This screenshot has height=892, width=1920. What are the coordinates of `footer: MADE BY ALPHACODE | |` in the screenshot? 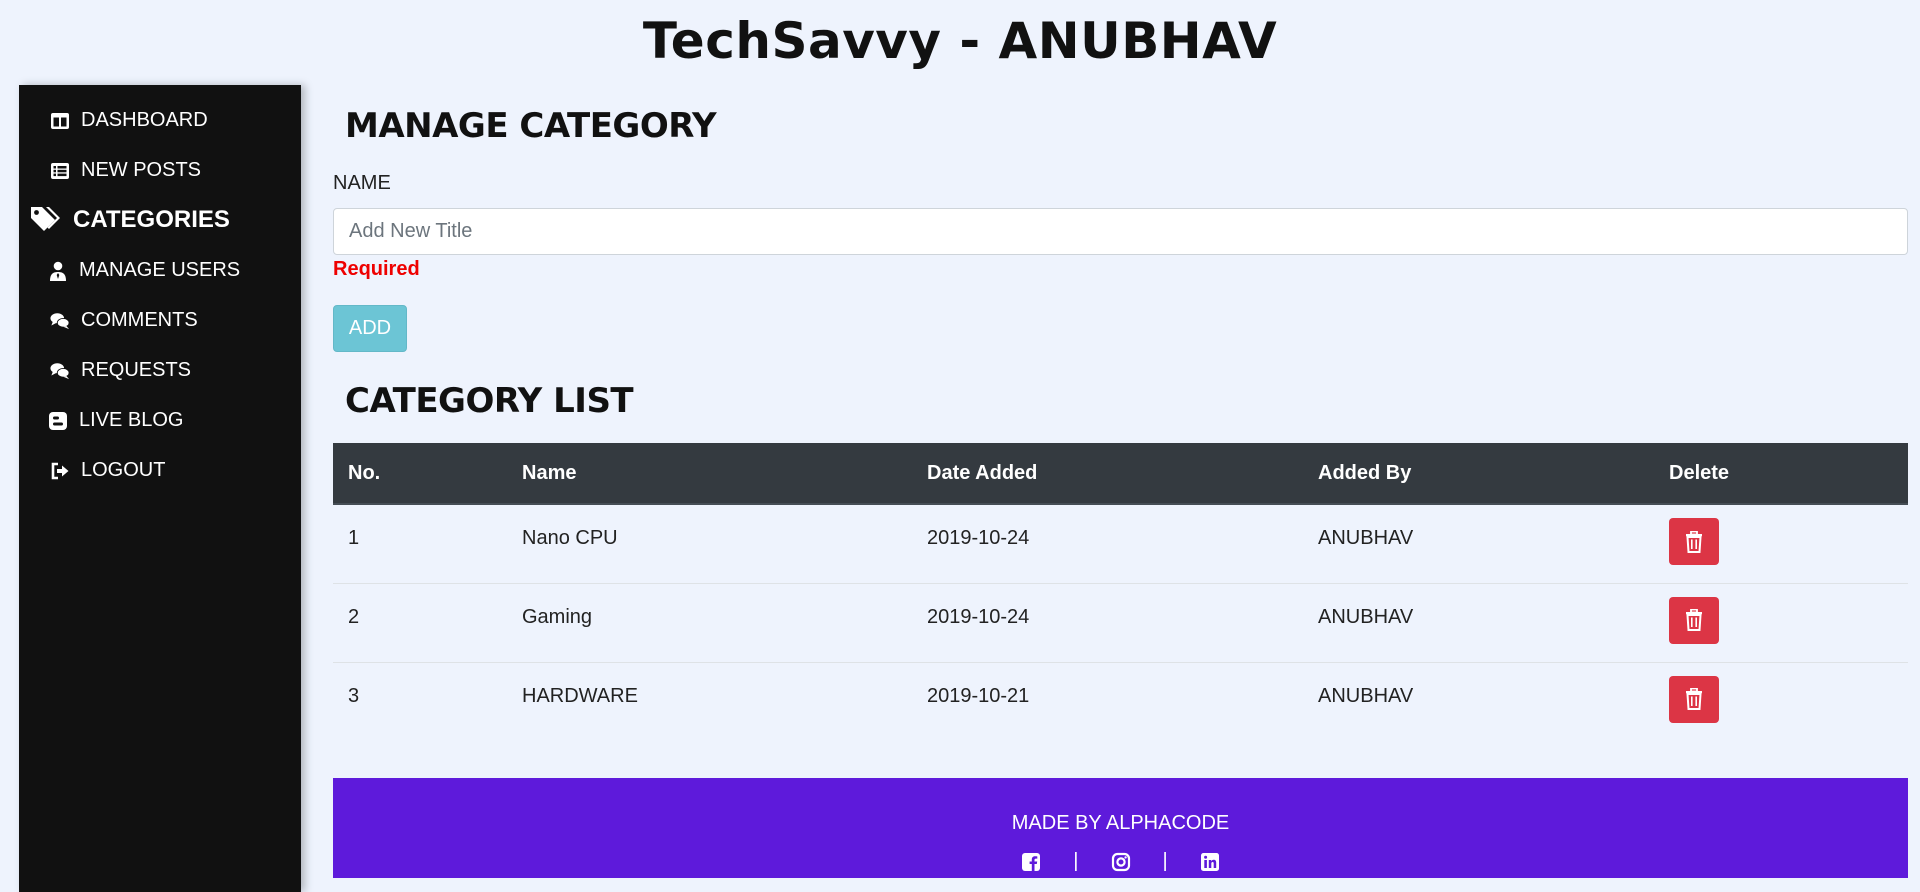 It's located at (1120, 828).